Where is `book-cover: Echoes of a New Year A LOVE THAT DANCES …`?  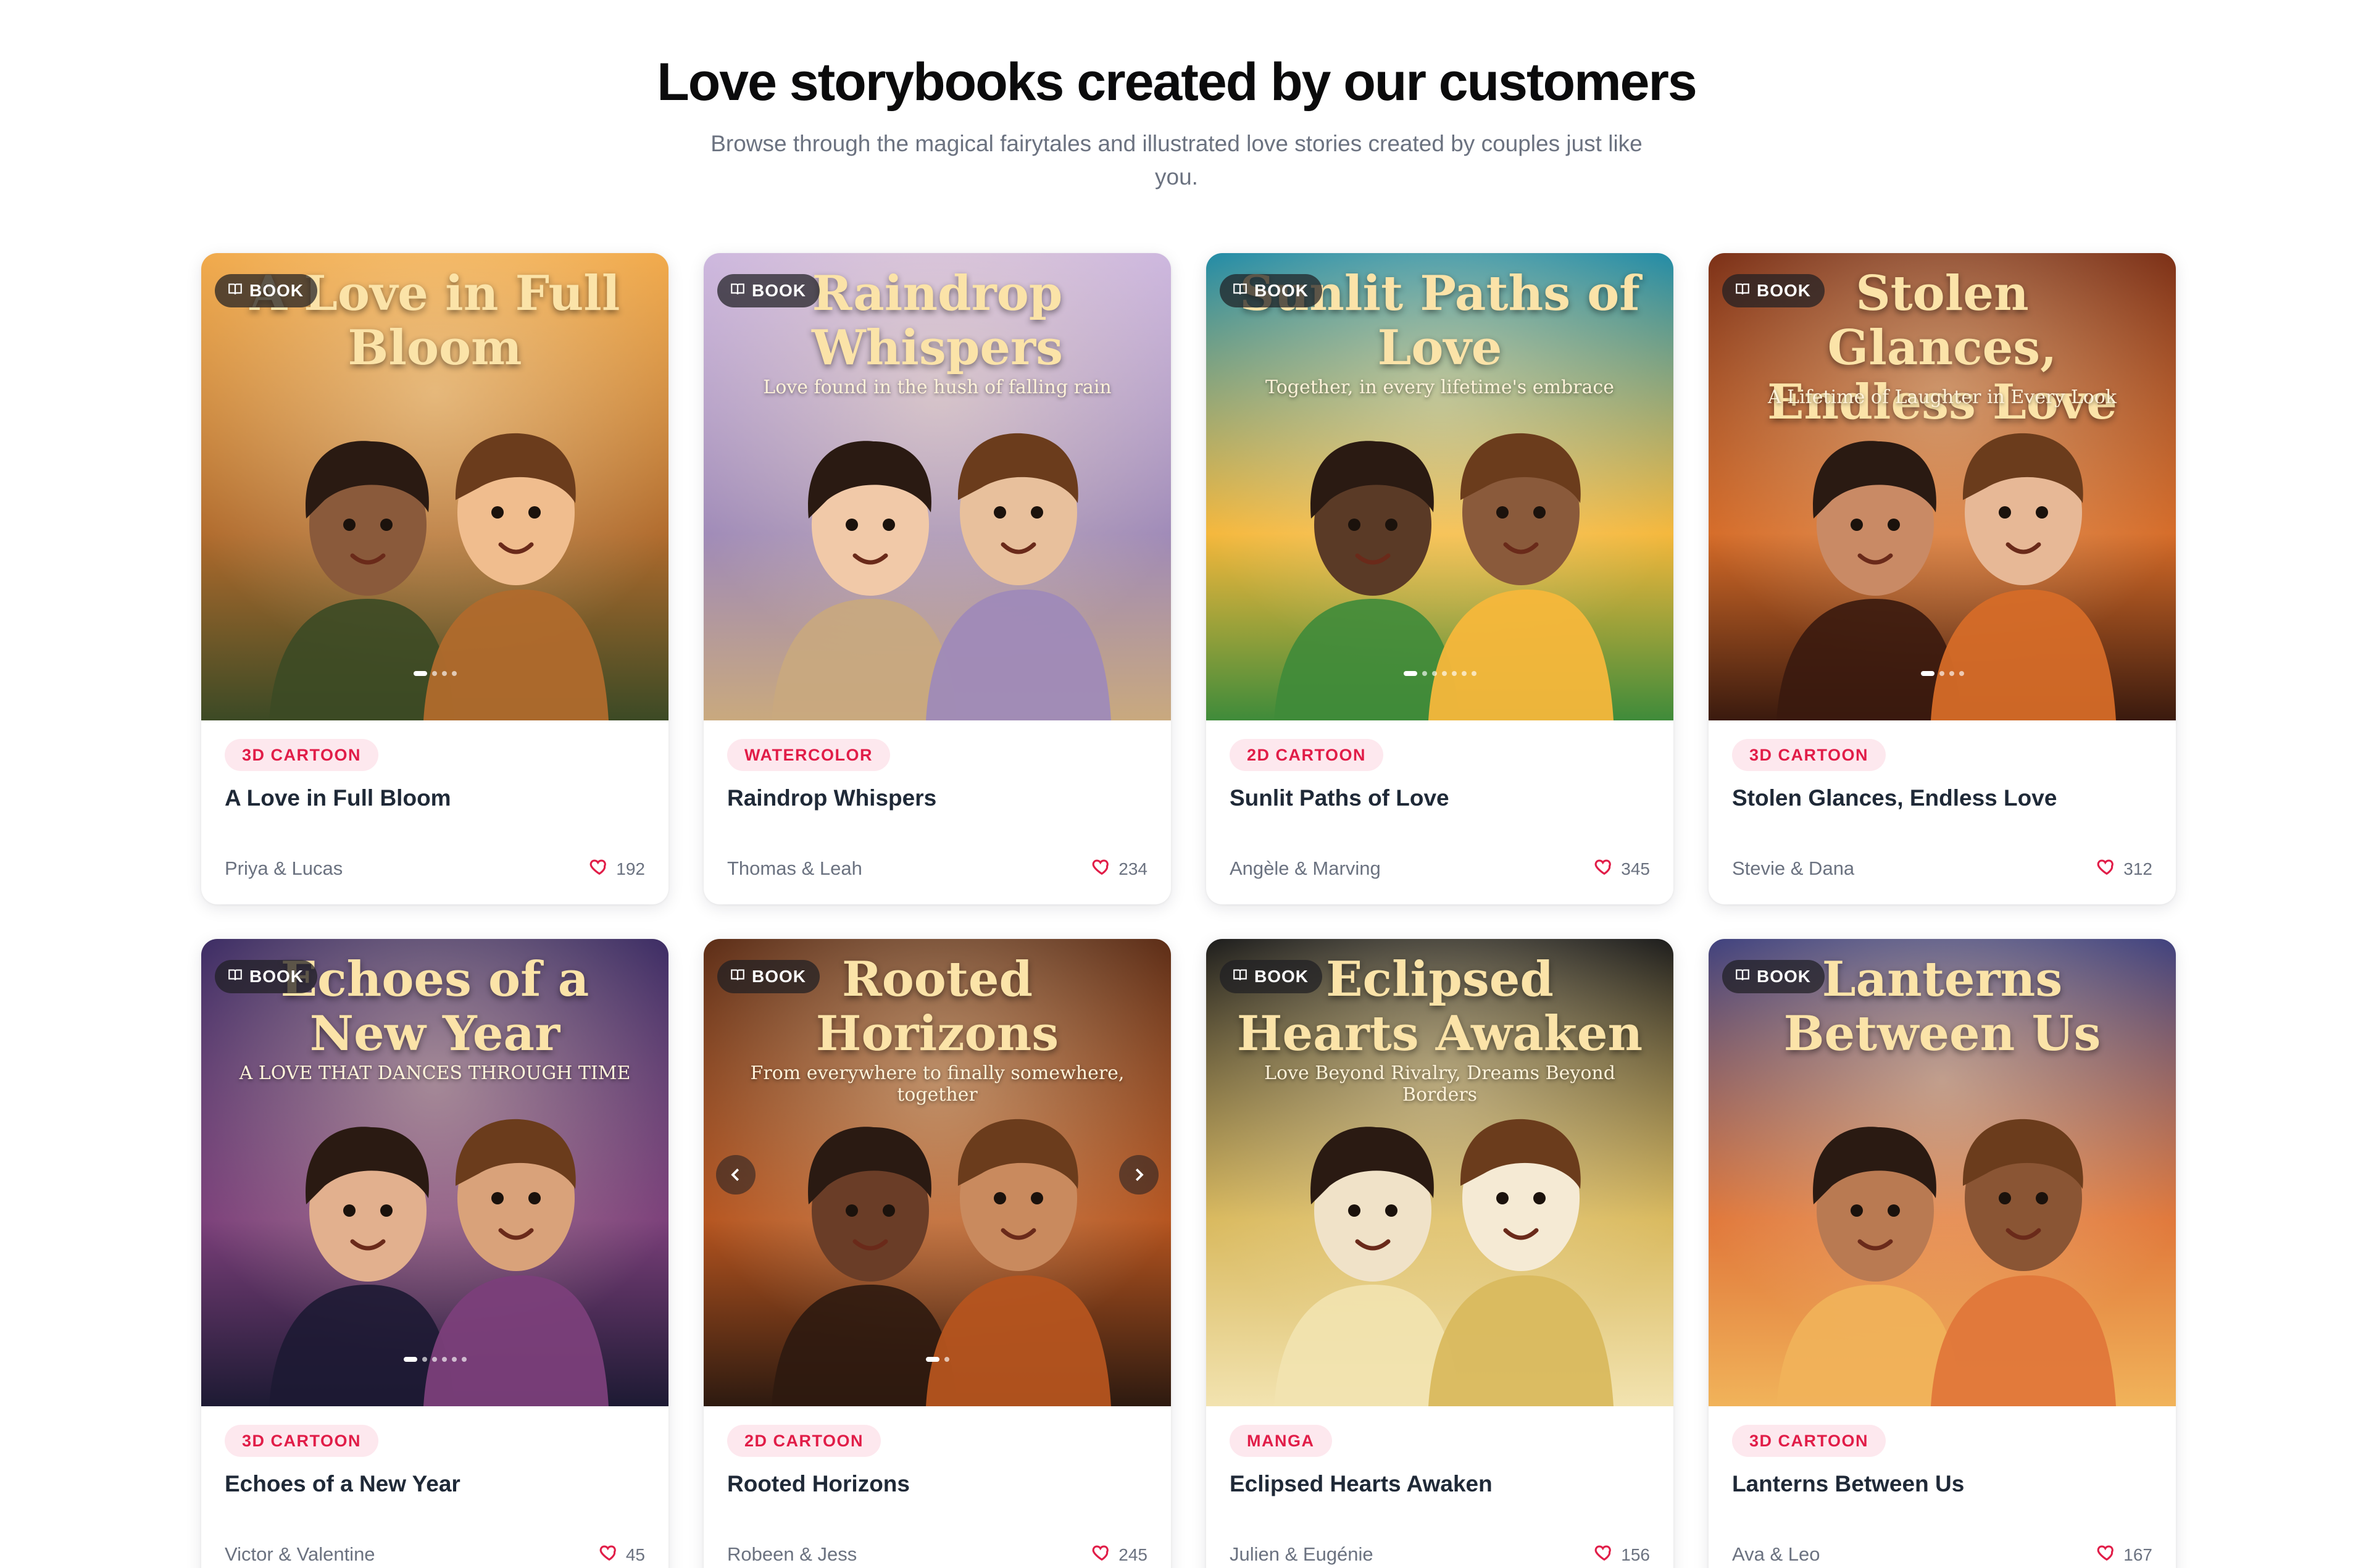
book-cover: Echoes of a New Year A LOVE THAT DANCES … is located at coordinates (434, 1172).